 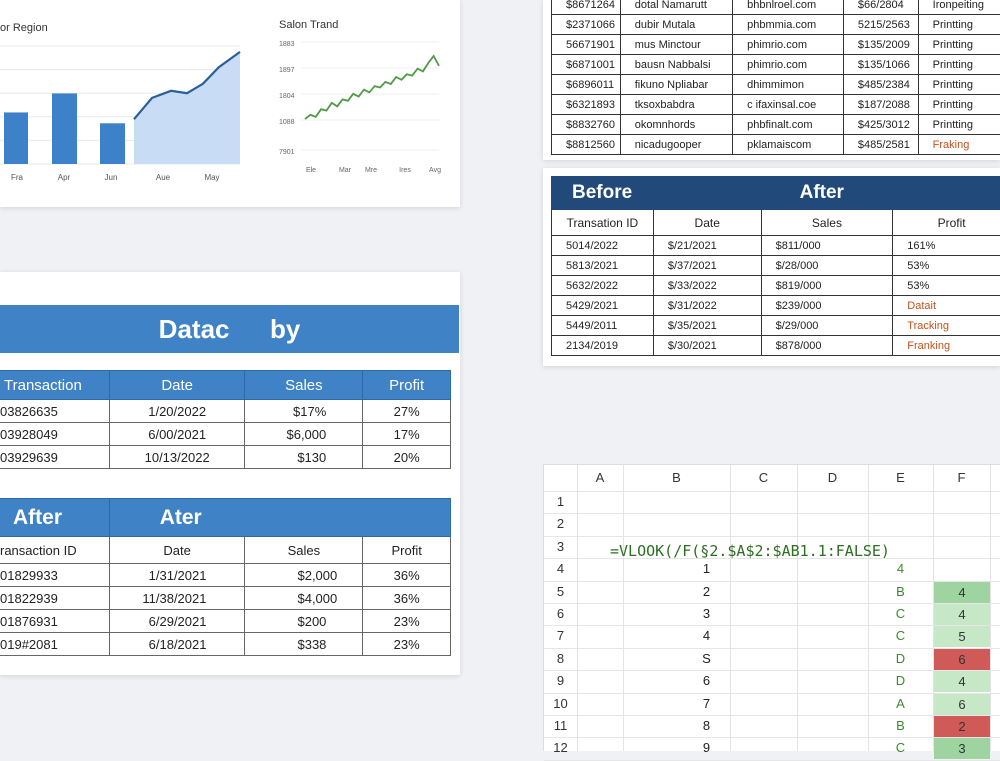 I want to click on row-header: 5, so click(x=560, y=592).